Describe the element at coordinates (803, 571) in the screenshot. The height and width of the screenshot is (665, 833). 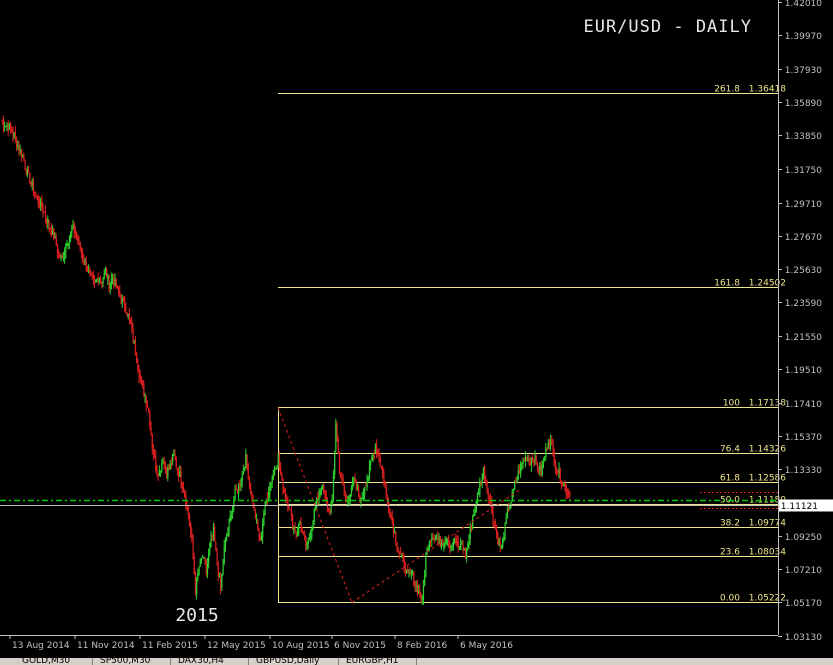
I see `price-tick-label: 1.07210` at that location.